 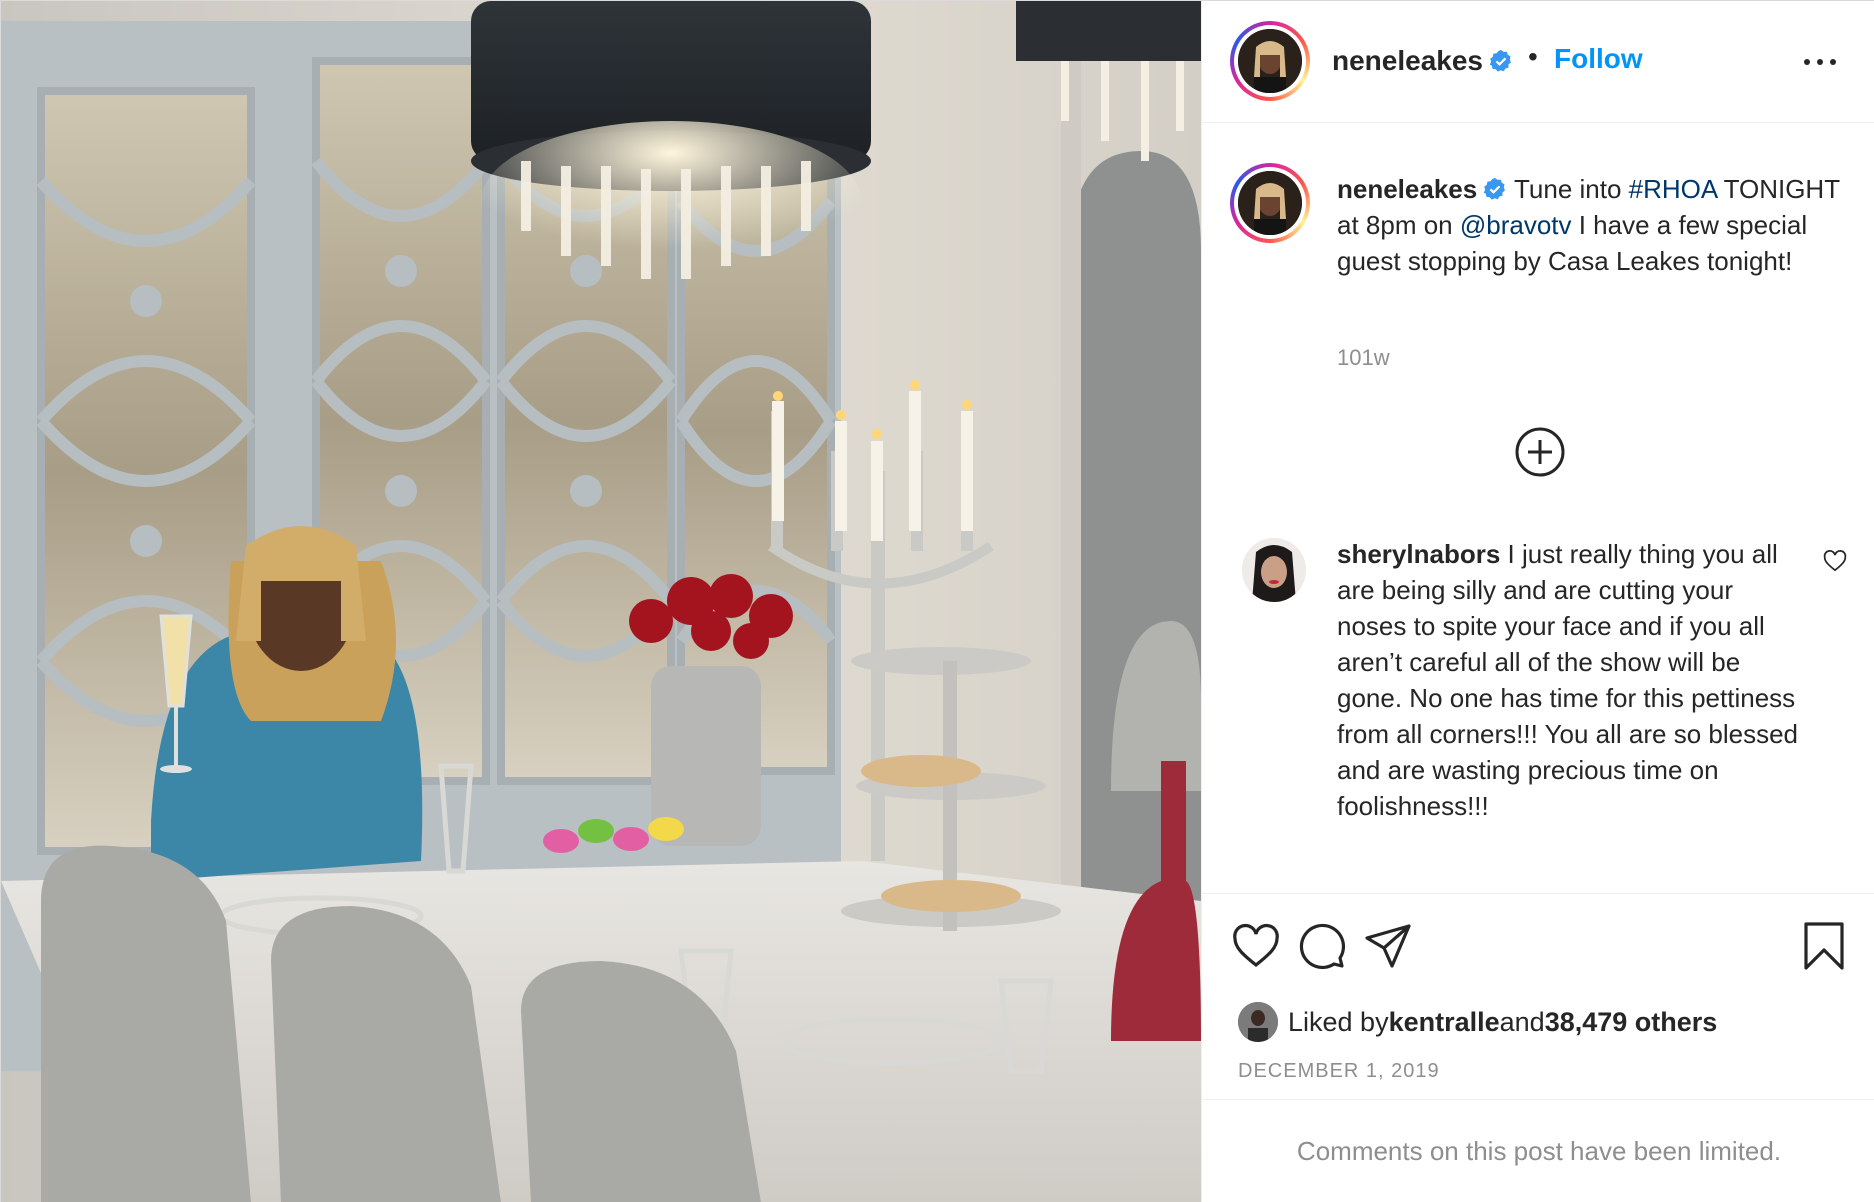 I want to click on likes-summary: Liked by kentralle and 38,479 others, so click(x=1477, y=1022).